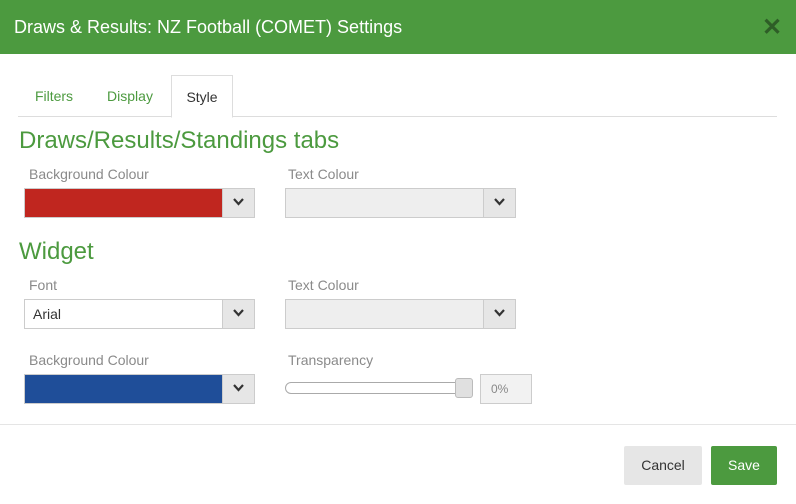  What do you see at coordinates (378, 388) in the screenshot?
I see `transparency-slider-track` at bounding box center [378, 388].